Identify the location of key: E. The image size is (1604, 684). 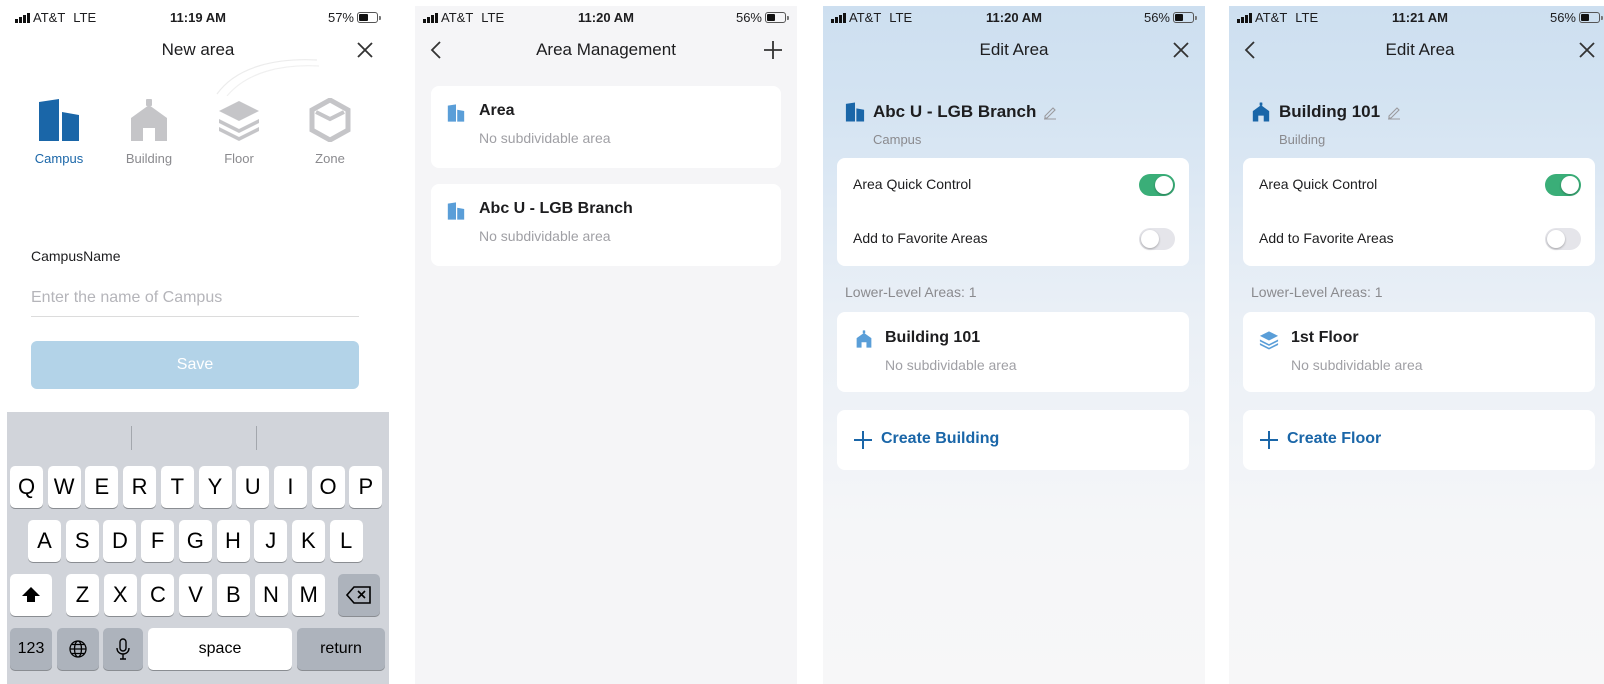
(102, 487).